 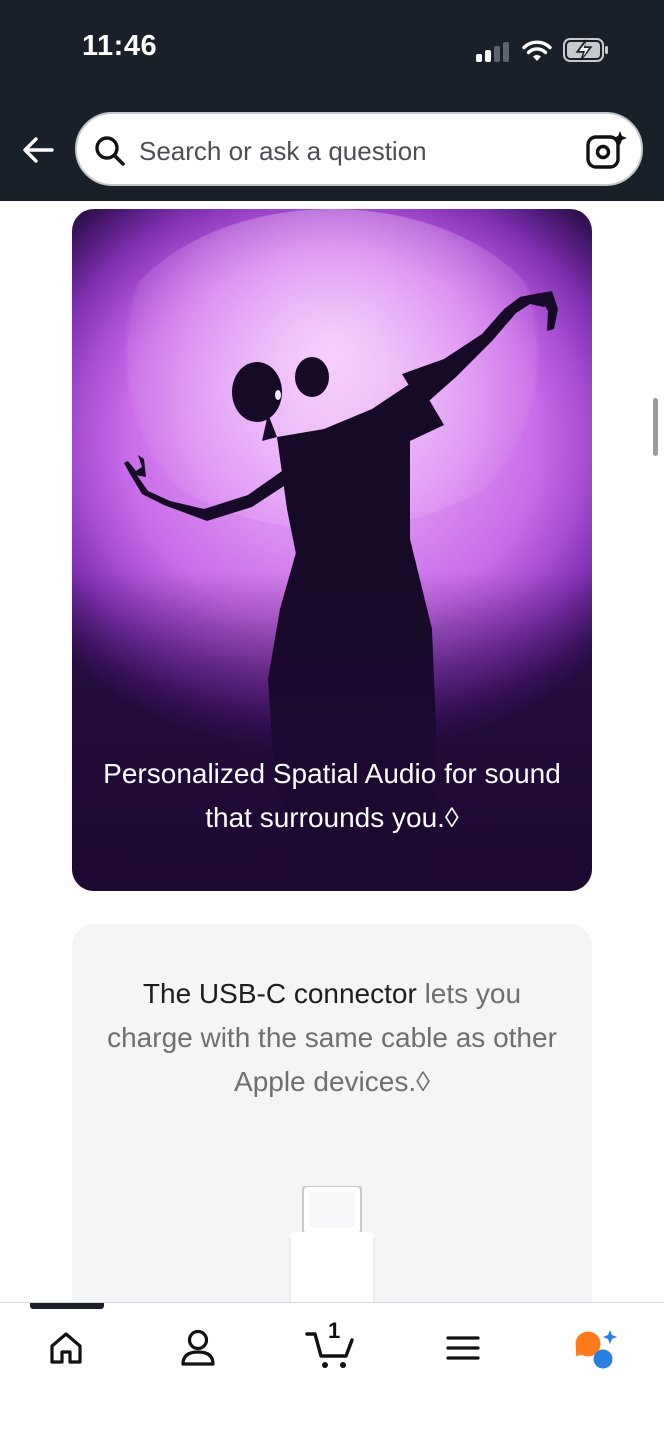 I want to click on back-arrow-icon, so click(x=38, y=150).